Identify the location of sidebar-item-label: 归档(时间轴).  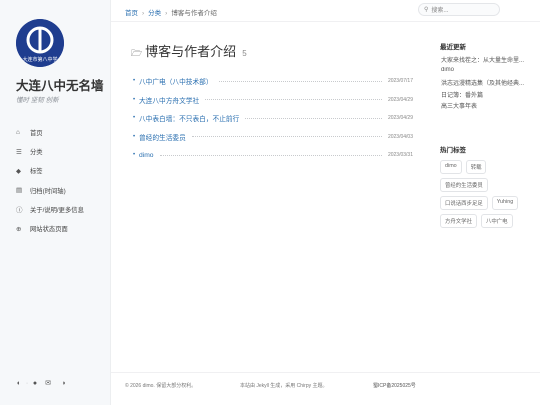
(48, 191).